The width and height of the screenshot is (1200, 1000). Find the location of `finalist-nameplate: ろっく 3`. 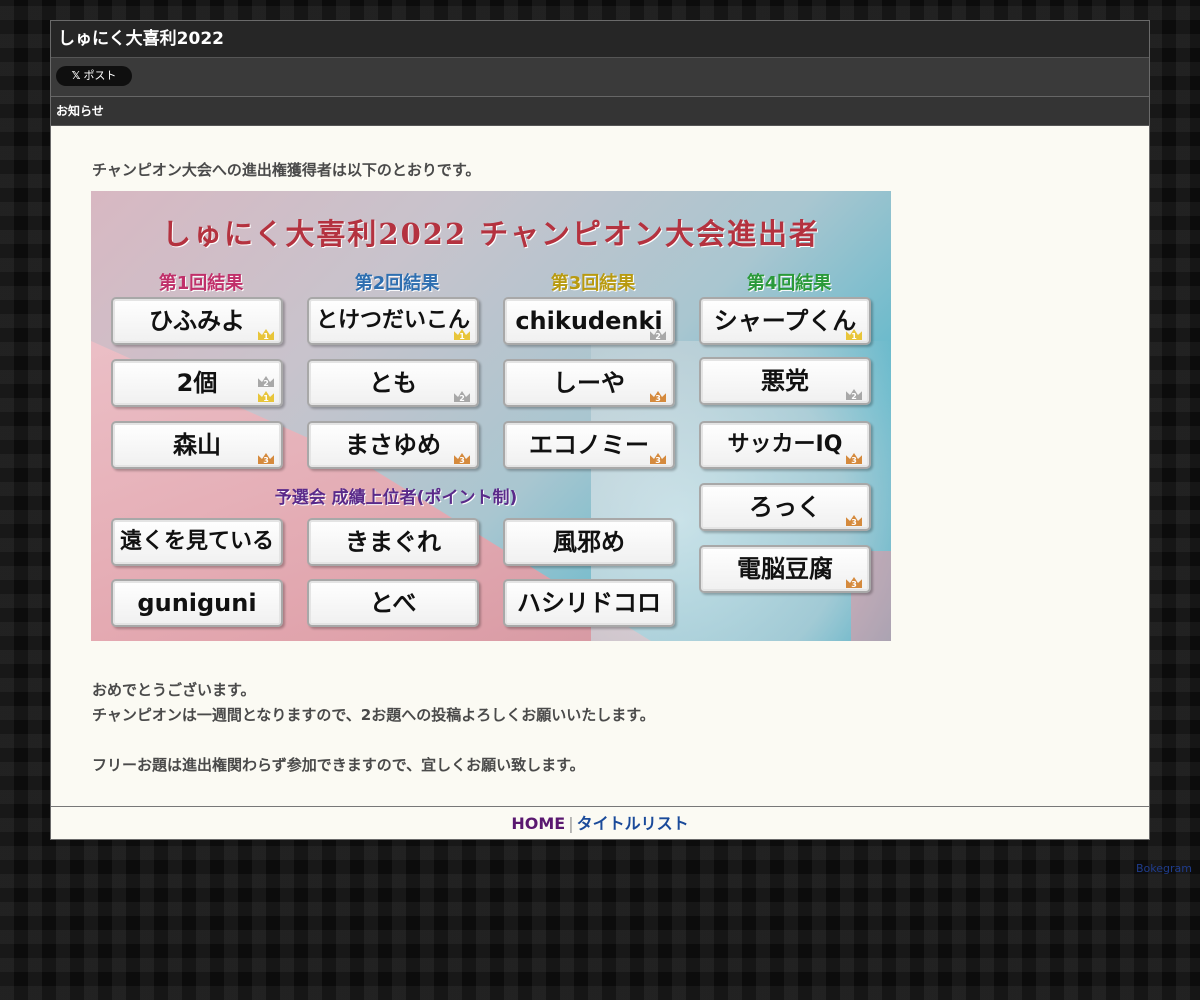

finalist-nameplate: ろっく 3 is located at coordinates (785, 507).